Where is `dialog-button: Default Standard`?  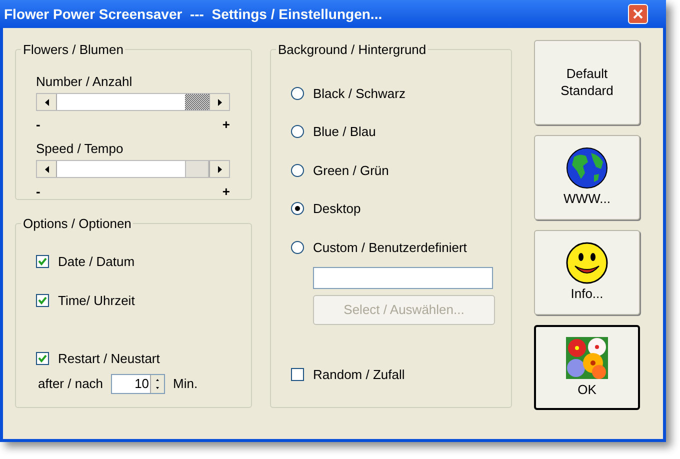
dialog-button: Default Standard is located at coordinates (587, 82).